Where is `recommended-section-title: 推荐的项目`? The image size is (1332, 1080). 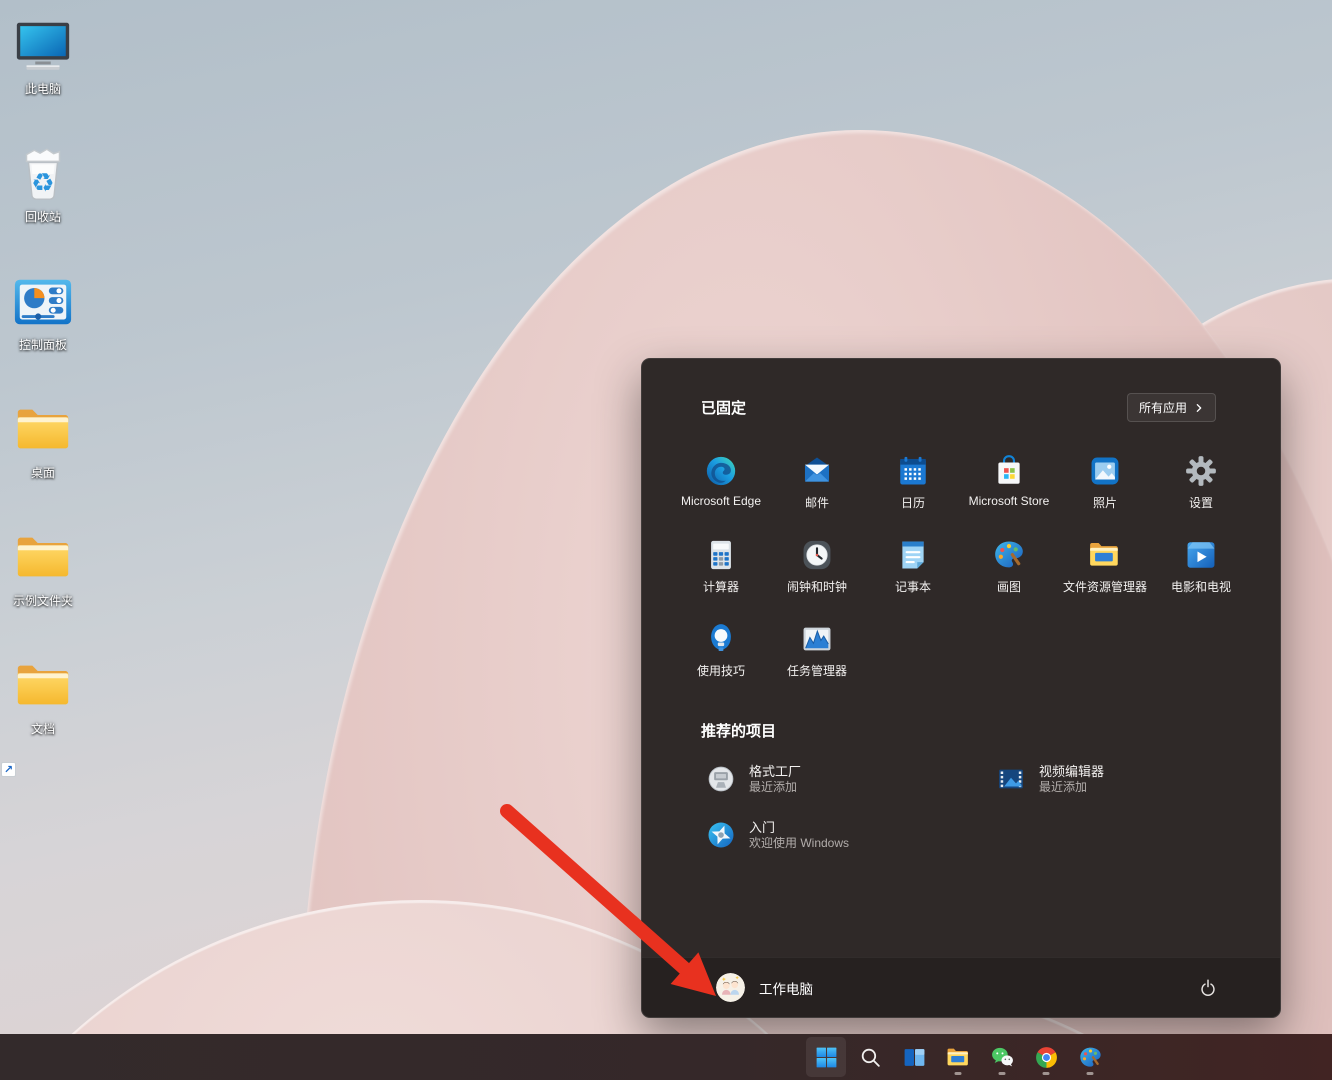 recommended-section-title: 推荐的项目 is located at coordinates (739, 731).